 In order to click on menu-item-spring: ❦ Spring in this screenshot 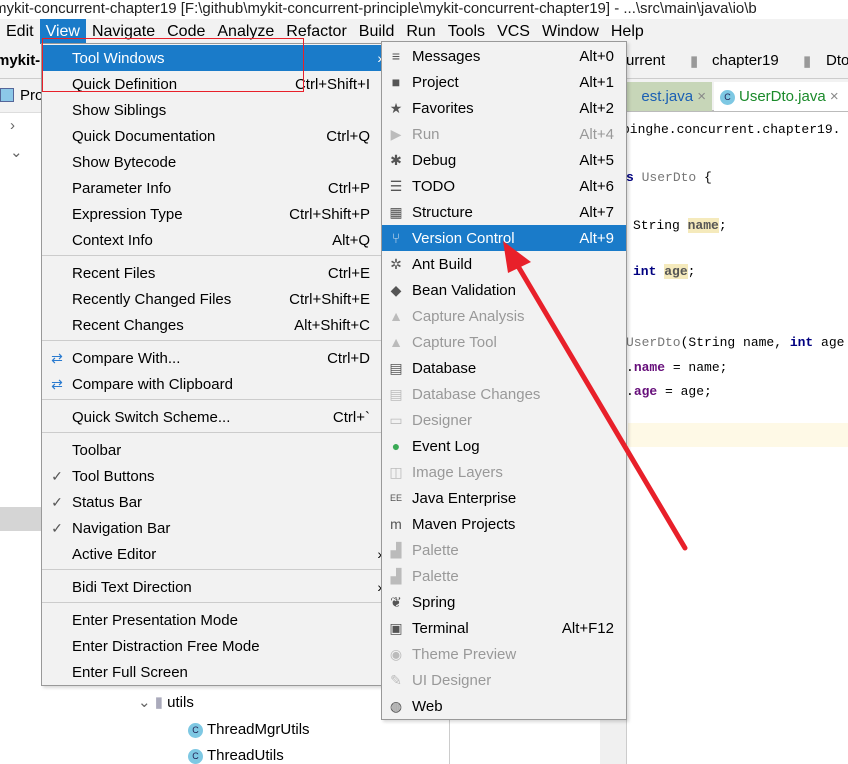, I will do `click(504, 602)`.